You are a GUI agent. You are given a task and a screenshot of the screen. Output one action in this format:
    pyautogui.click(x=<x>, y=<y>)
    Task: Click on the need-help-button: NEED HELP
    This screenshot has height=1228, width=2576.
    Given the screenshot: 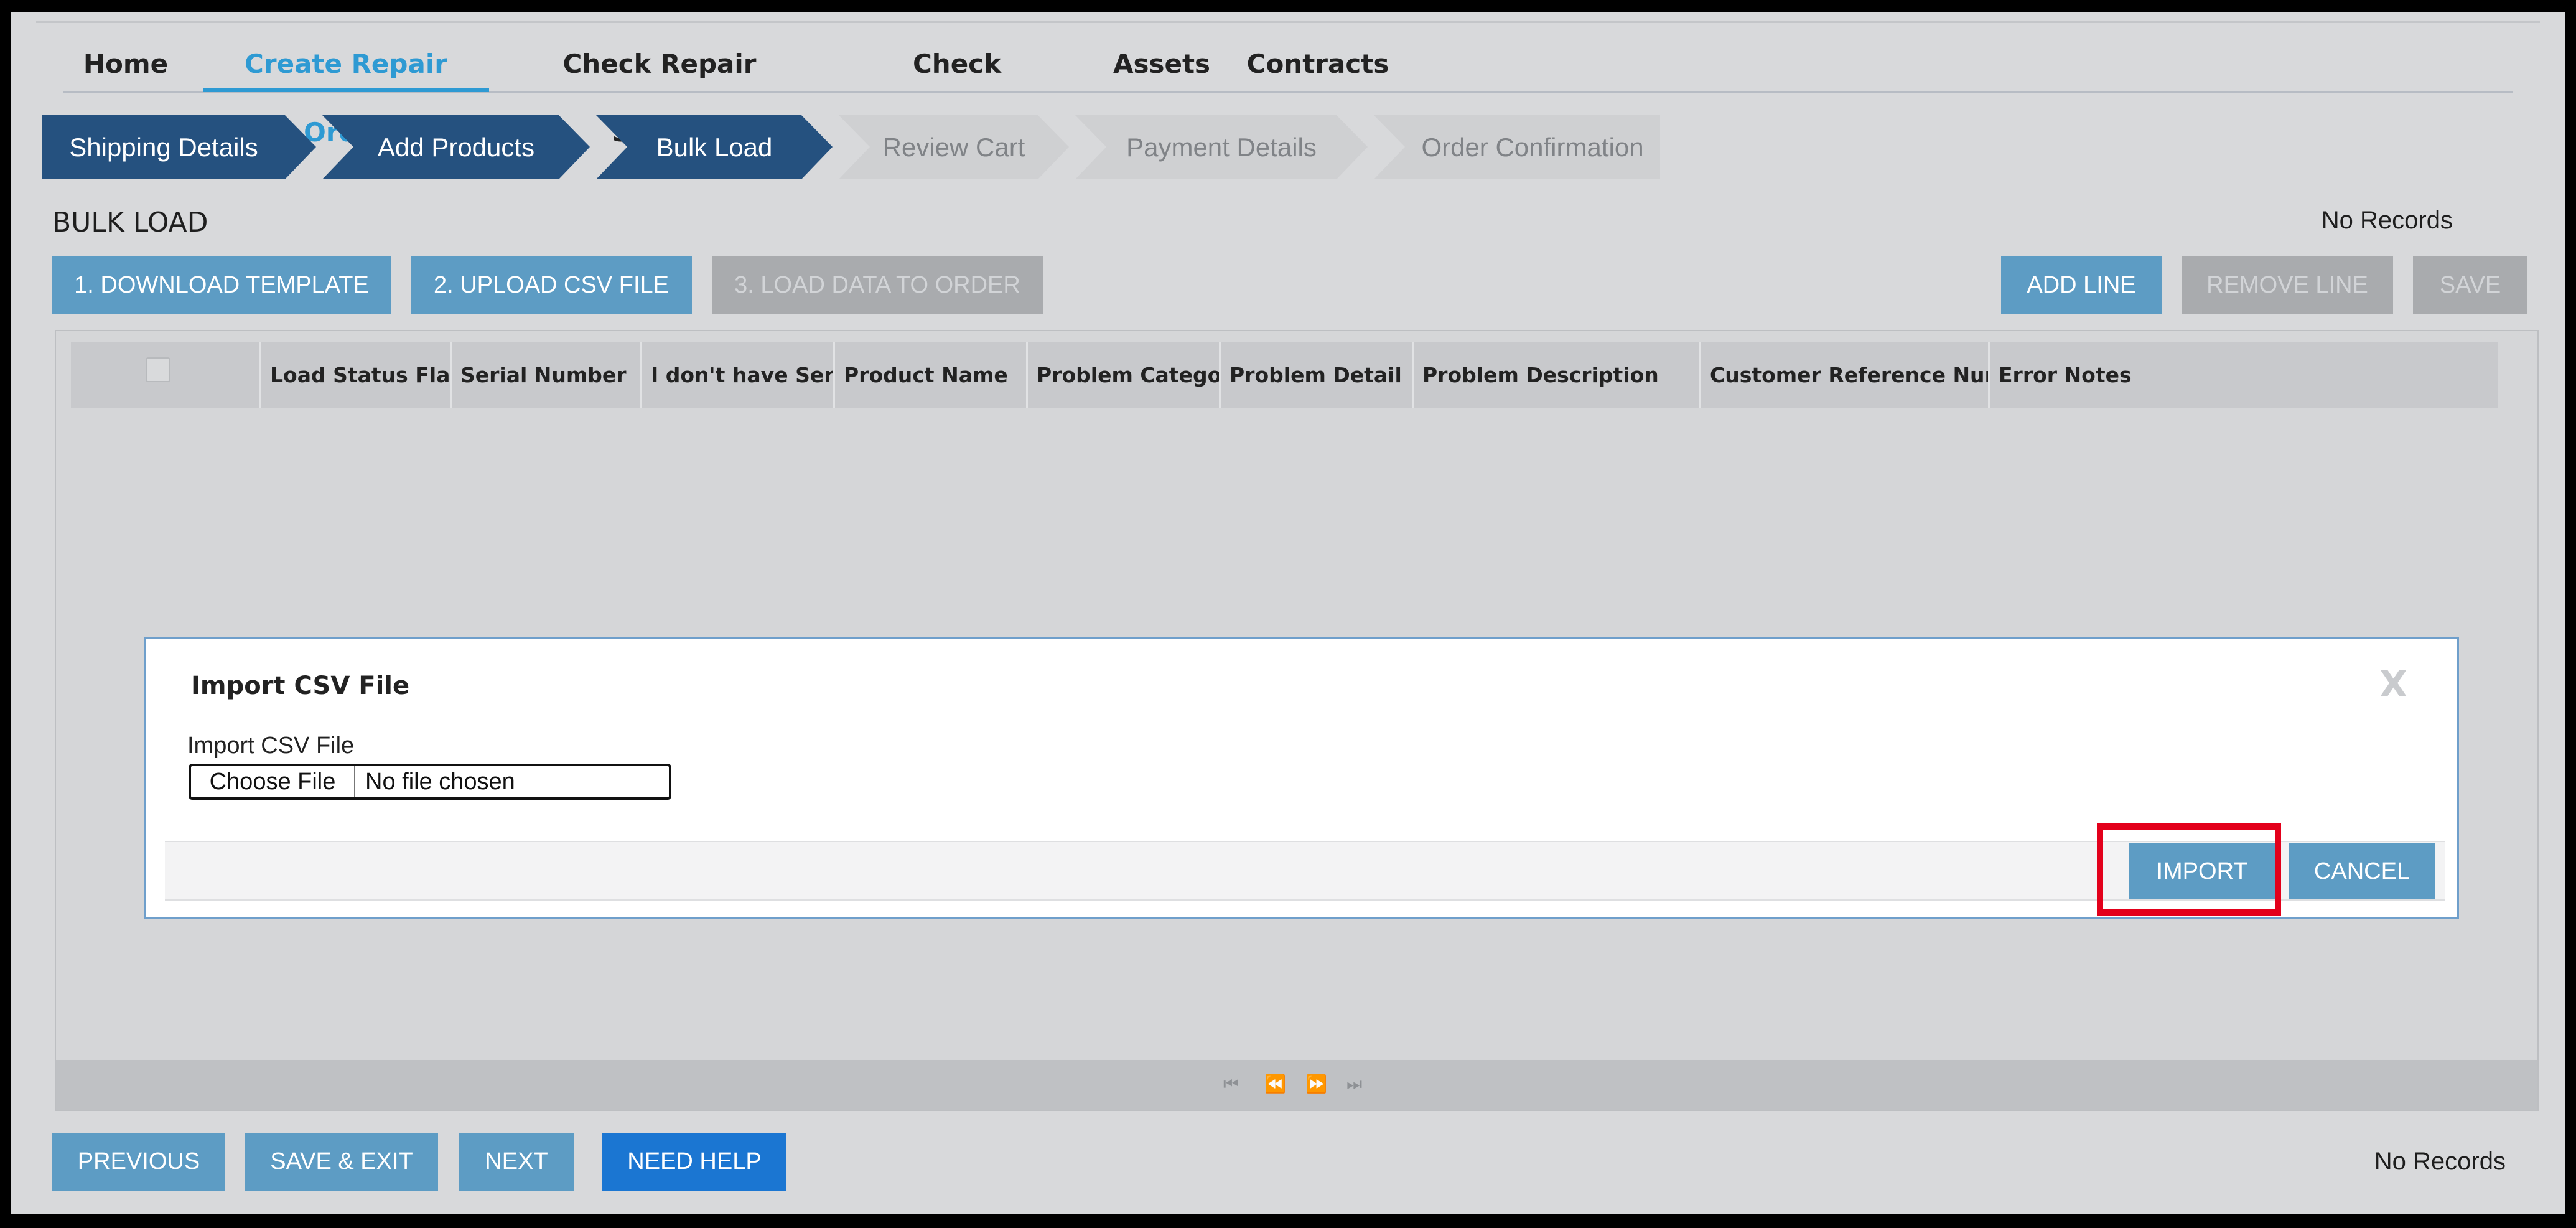 What is the action you would take?
    pyautogui.click(x=694, y=1162)
    